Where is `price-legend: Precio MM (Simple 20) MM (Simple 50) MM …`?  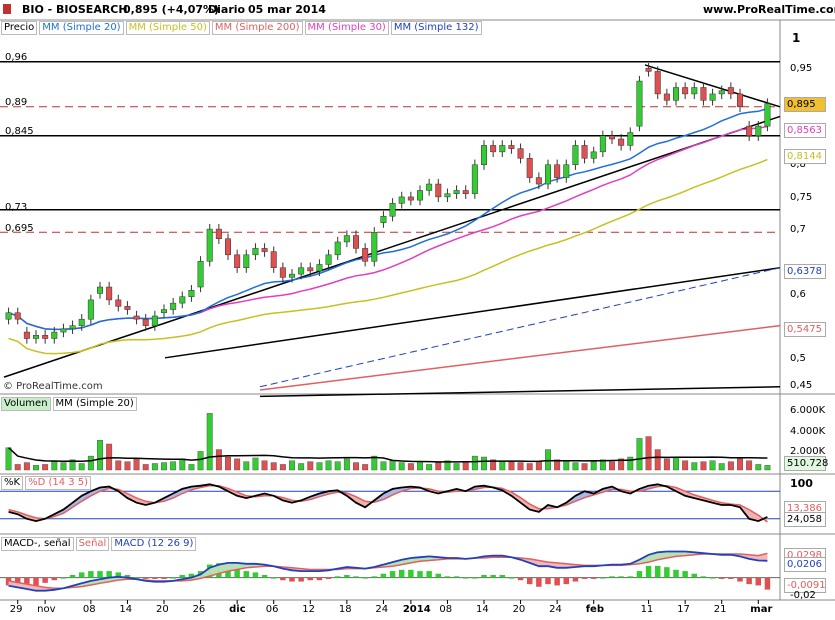
price-legend: Precio MM (Simple 20) MM (Simple 50) MM … is located at coordinates (241, 28).